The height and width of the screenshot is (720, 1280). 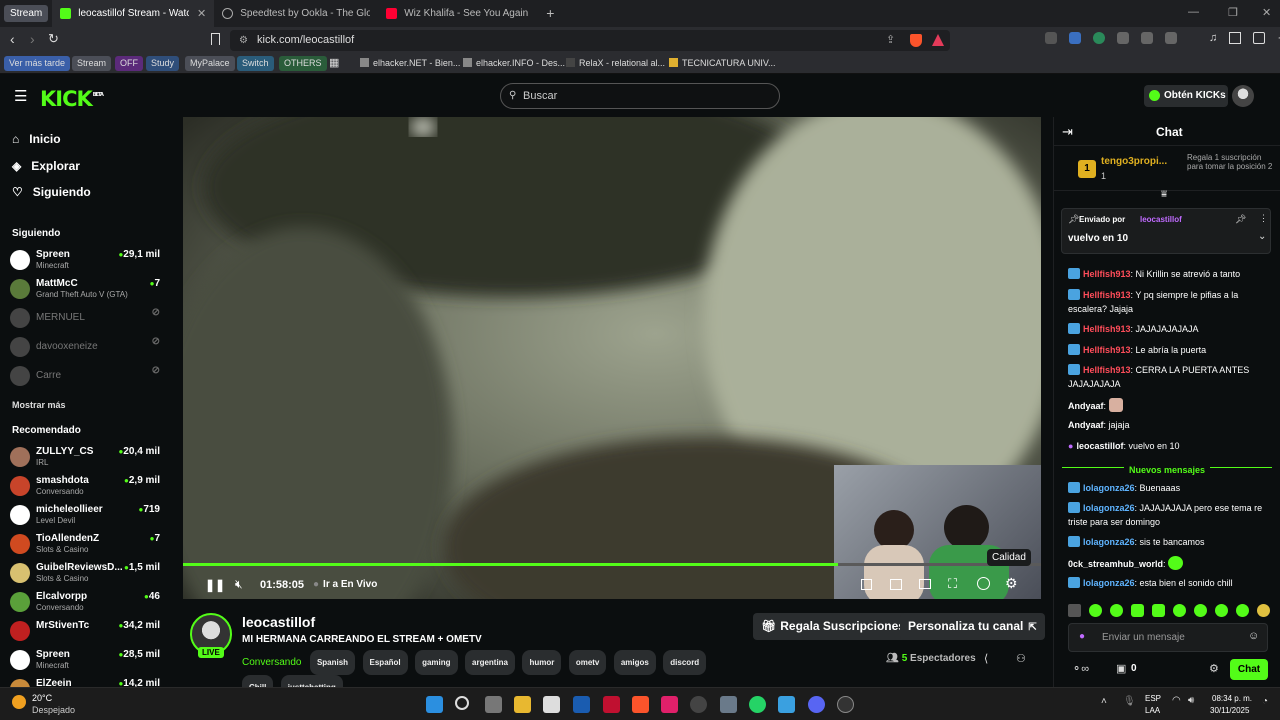 What do you see at coordinates (1080, 668) in the screenshot?
I see `channel-points-icon: ⚬∞` at bounding box center [1080, 668].